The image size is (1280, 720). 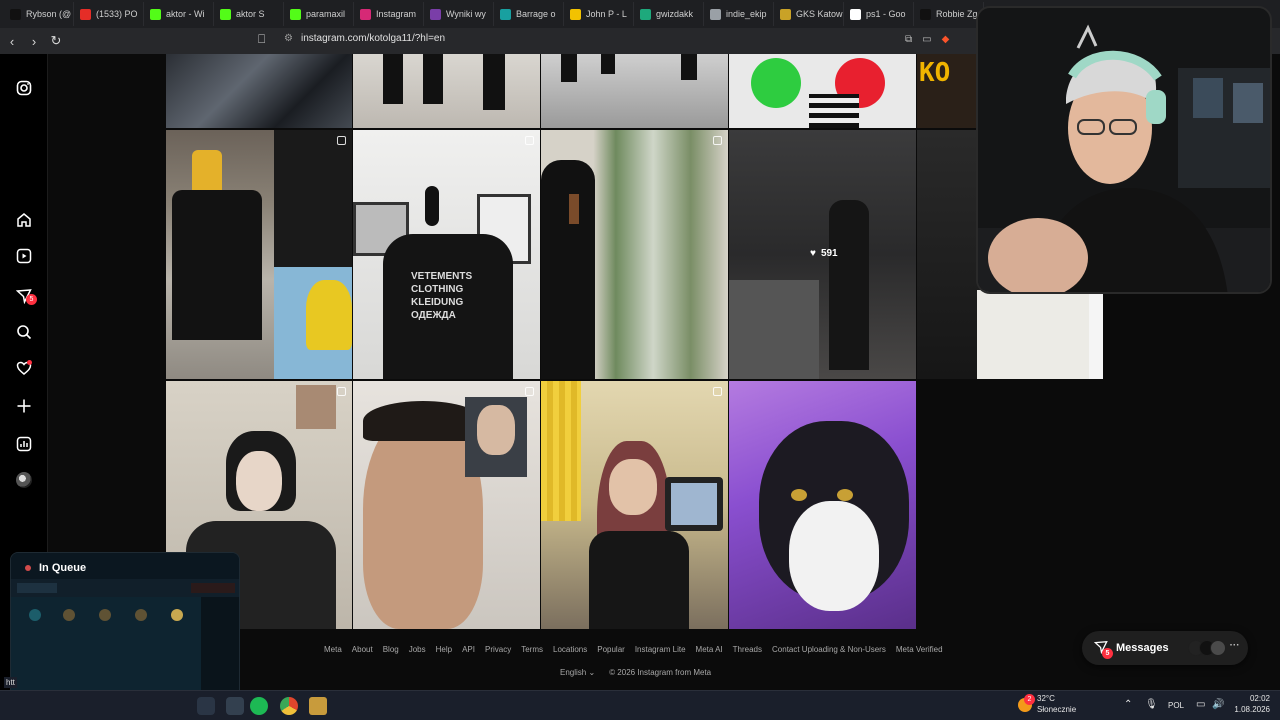 I want to click on clock-time: 02:02, so click(x=1252, y=698).